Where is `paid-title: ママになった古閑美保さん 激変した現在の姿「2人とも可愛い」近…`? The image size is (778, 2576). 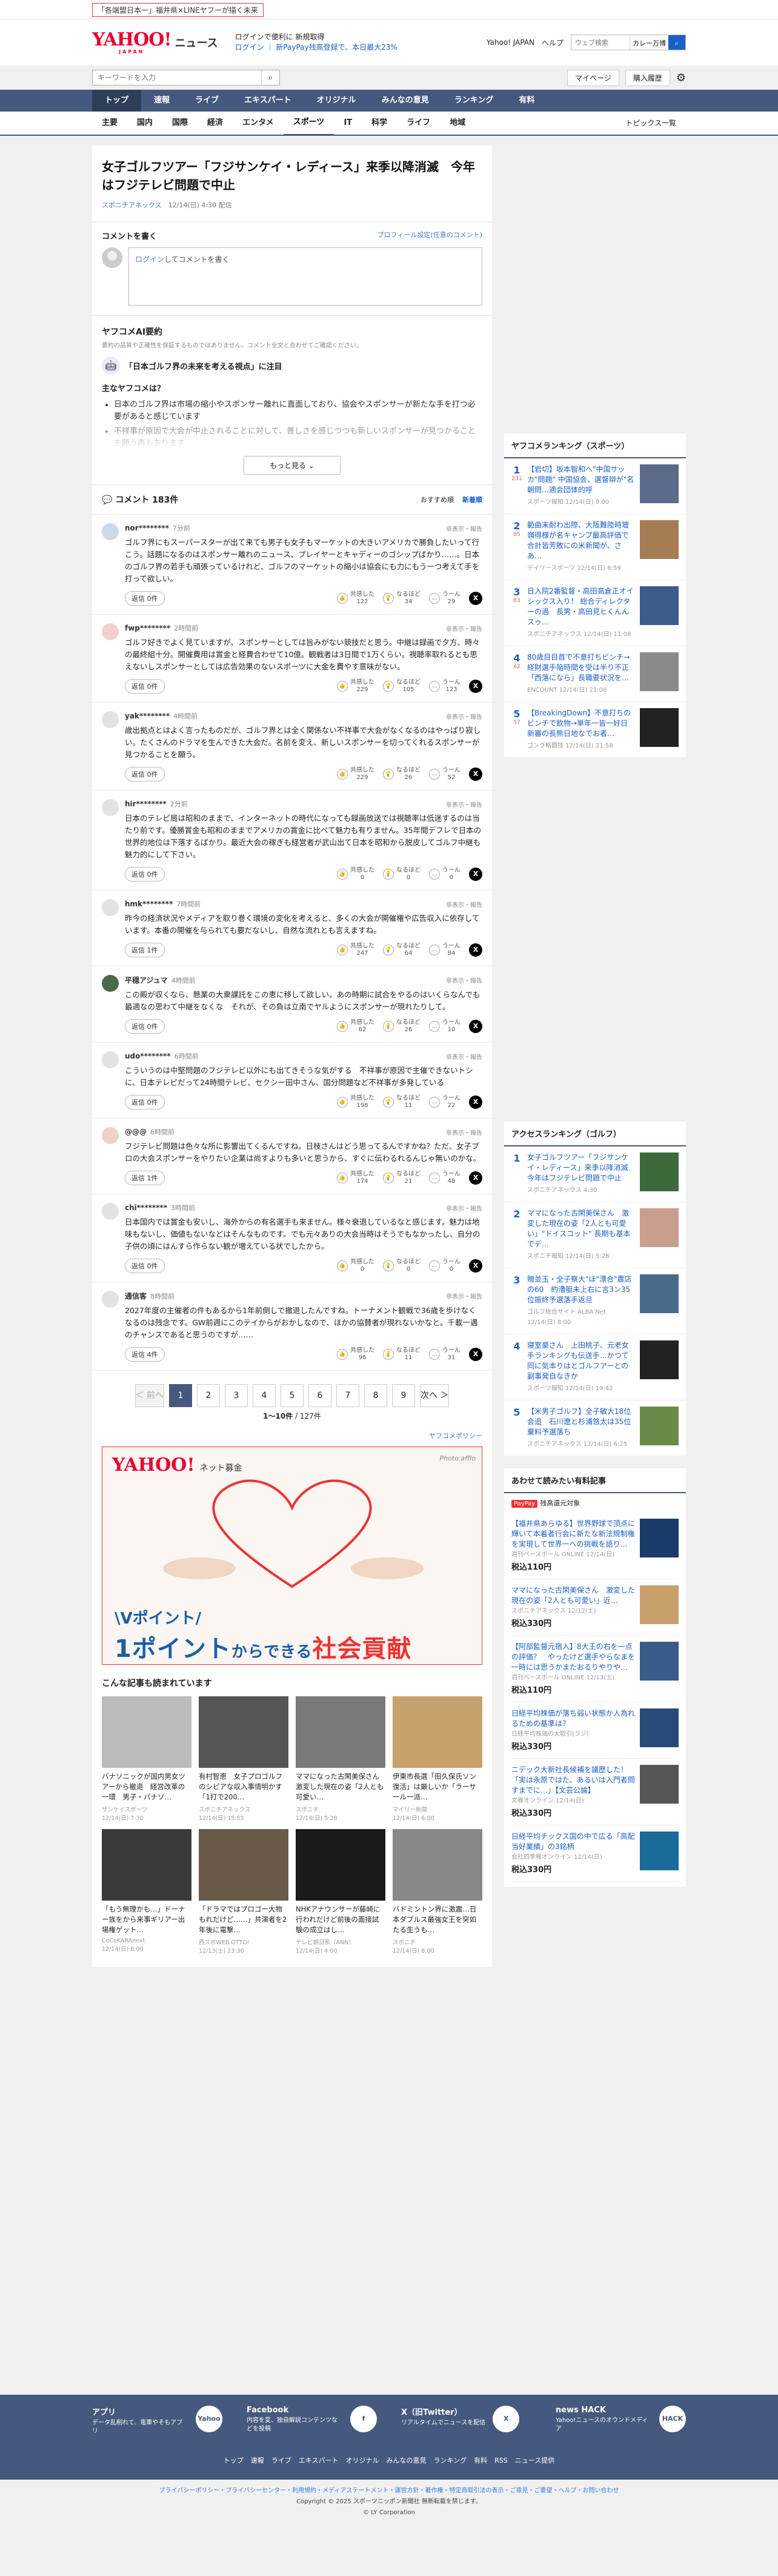
paid-title: ママになった古閑美保さん 激変した現在の姿「2人とも可愛い」近… is located at coordinates (573, 1595).